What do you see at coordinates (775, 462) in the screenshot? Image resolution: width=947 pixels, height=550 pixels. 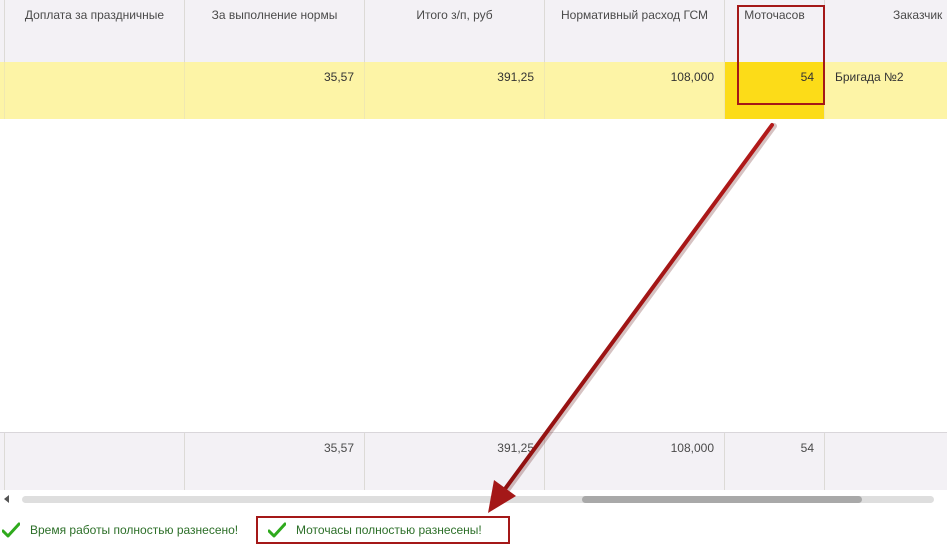 I see `total-engine-hours: 54` at bounding box center [775, 462].